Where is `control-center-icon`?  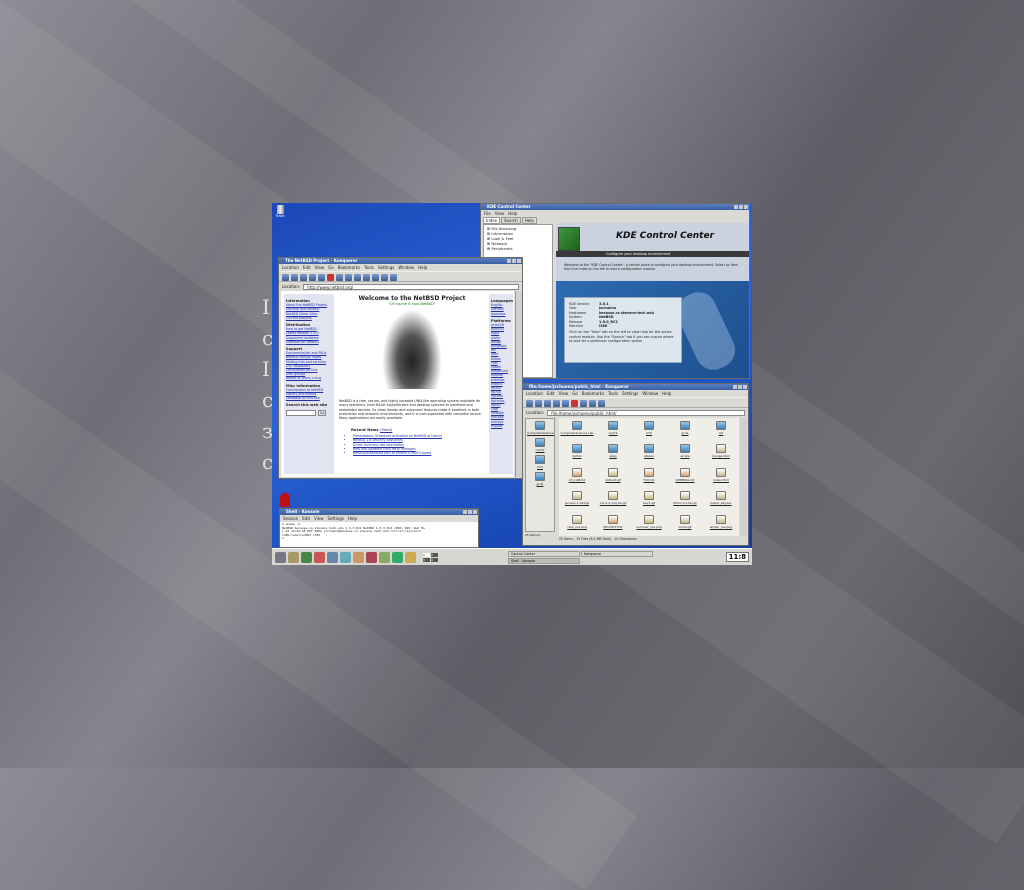 control-center-icon is located at coordinates (332, 557).